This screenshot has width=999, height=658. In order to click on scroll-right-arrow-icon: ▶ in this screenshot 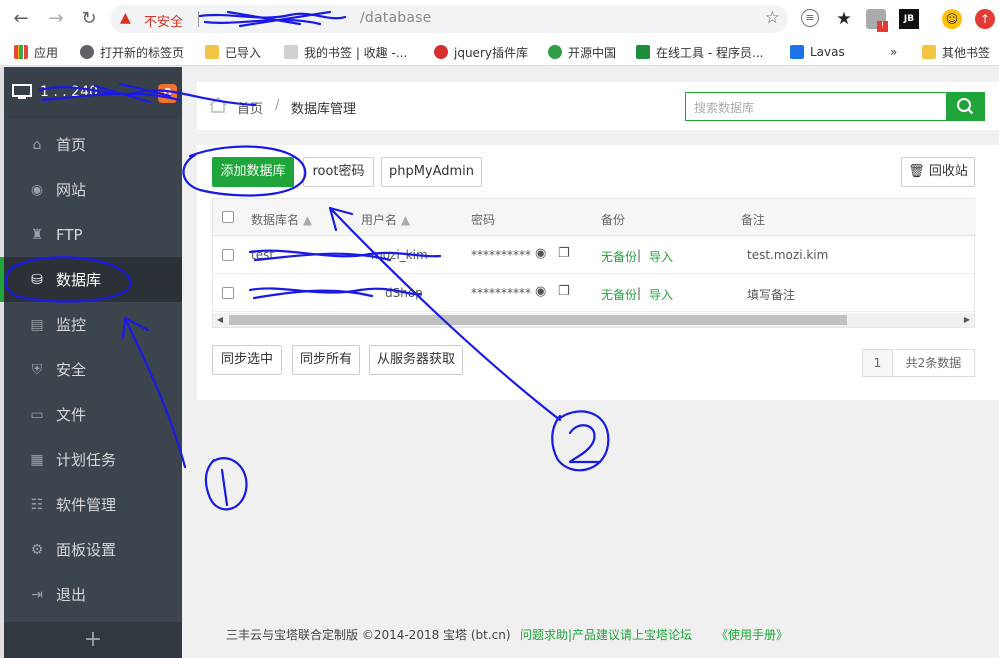, I will do `click(967, 320)`.